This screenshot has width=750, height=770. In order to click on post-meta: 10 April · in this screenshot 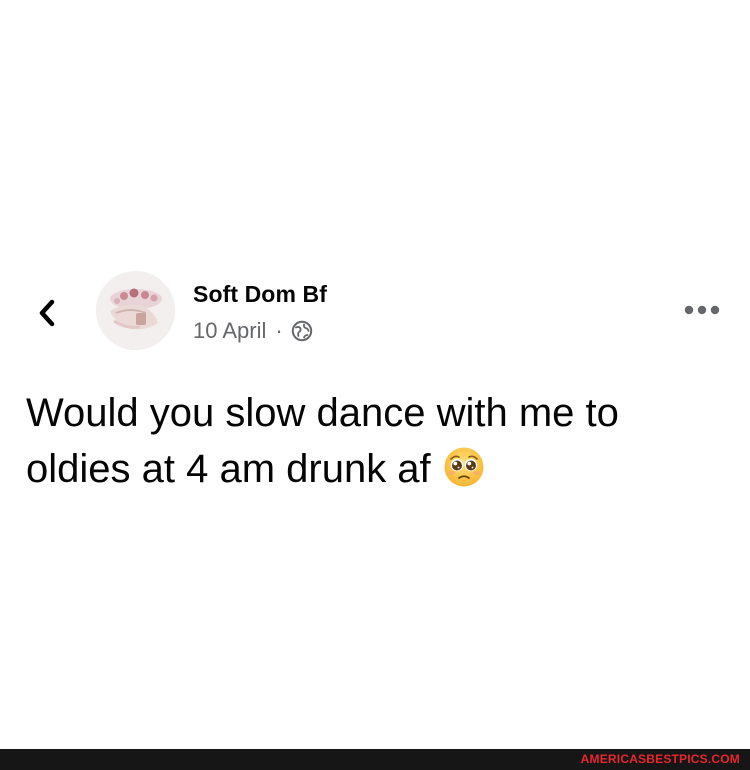, I will do `click(253, 331)`.